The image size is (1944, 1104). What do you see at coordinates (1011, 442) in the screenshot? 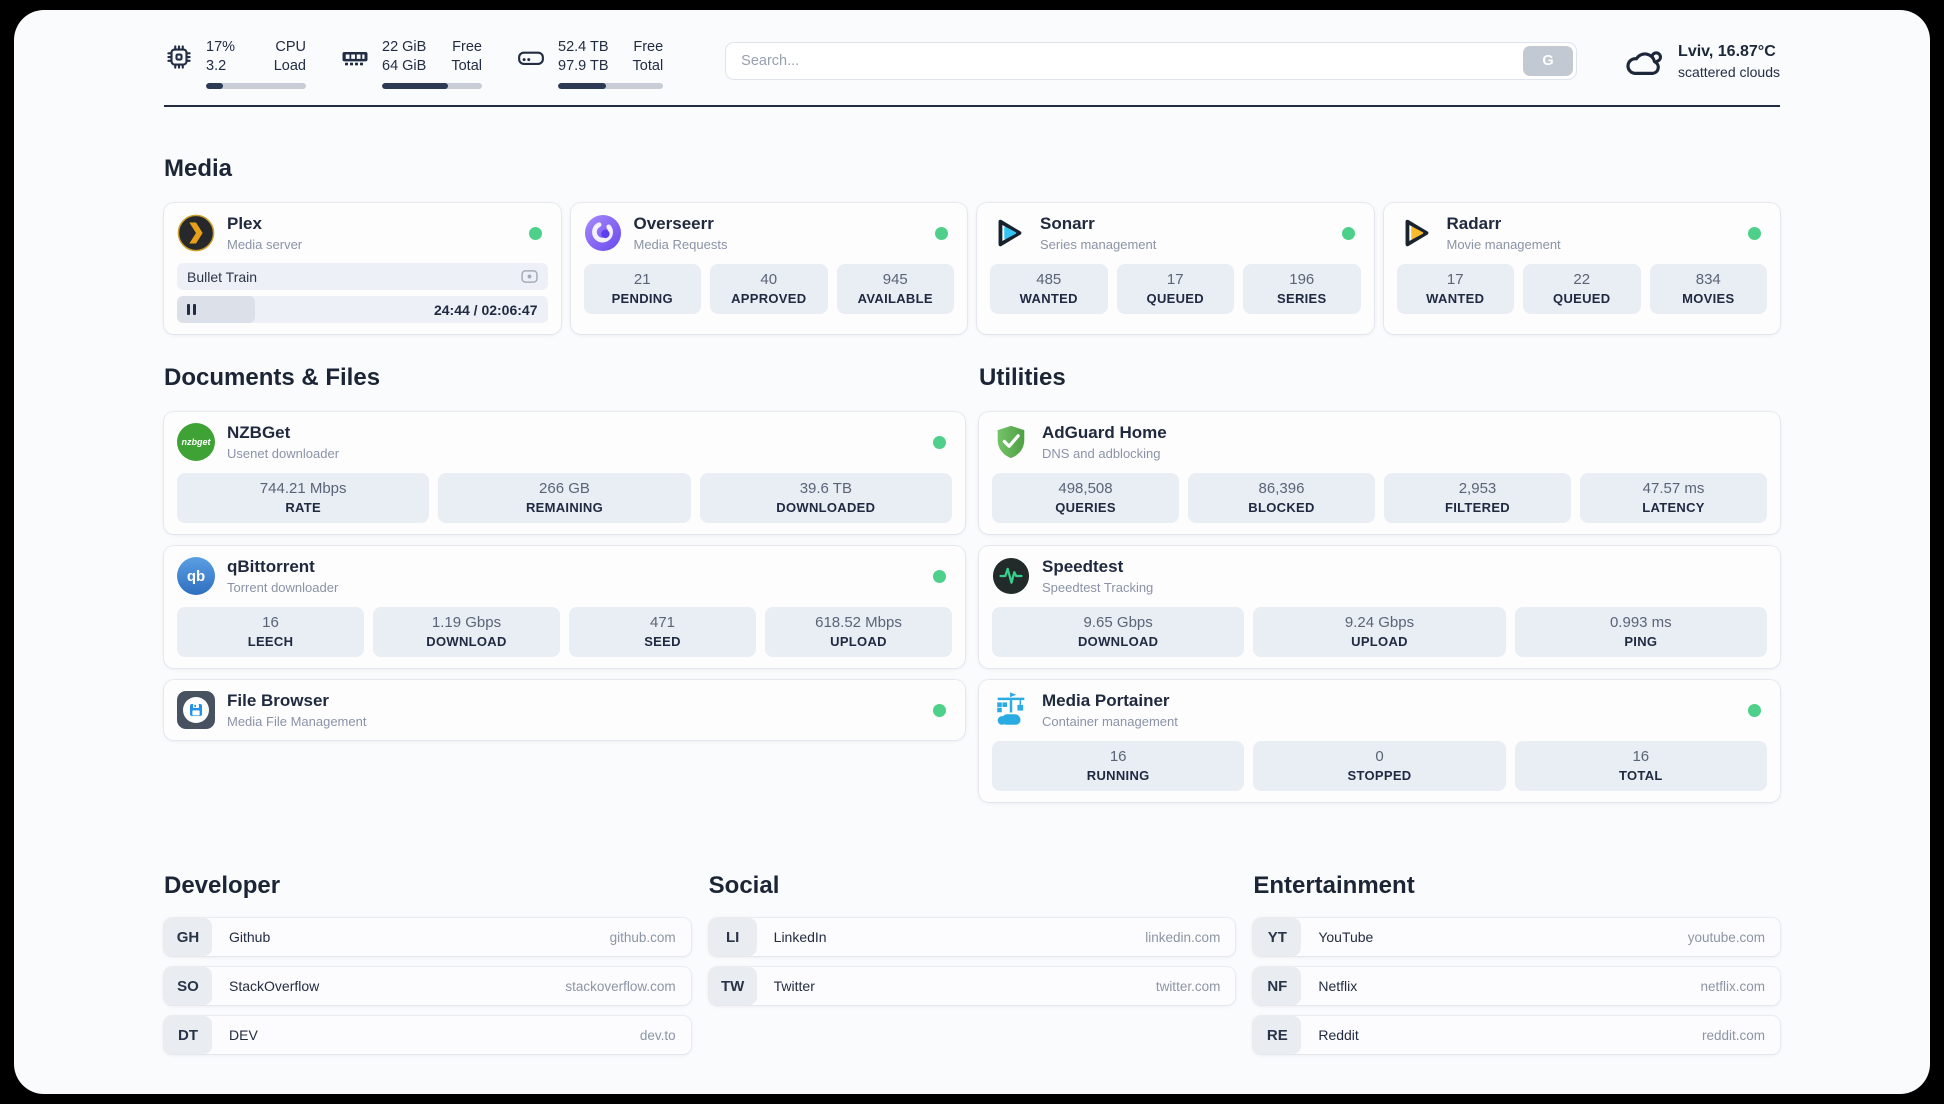
I see `adguard-icon` at bounding box center [1011, 442].